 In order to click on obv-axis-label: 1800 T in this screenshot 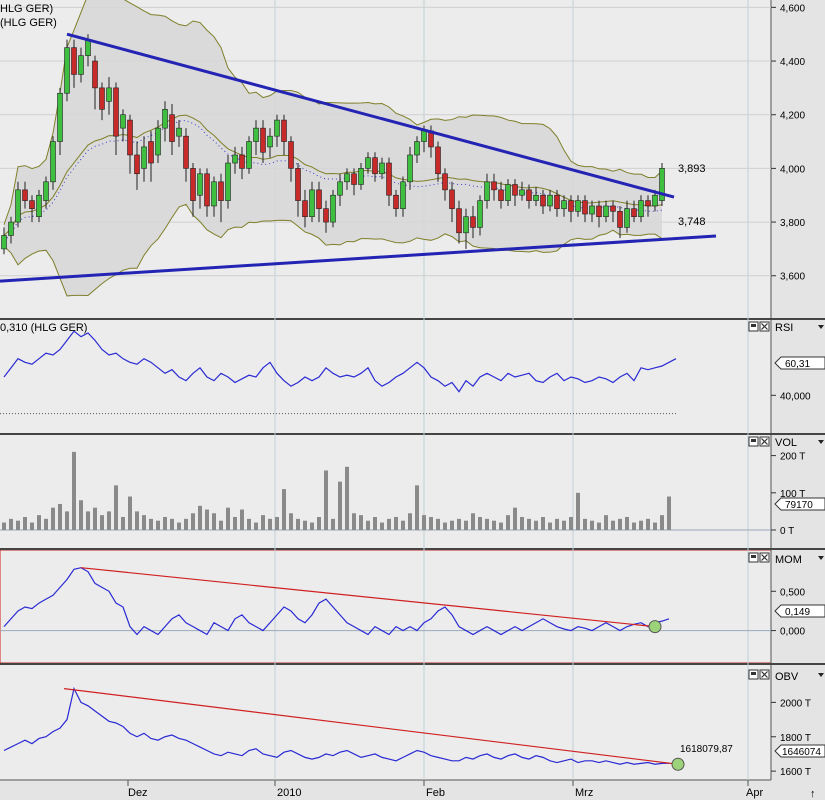, I will do `click(795, 738)`.